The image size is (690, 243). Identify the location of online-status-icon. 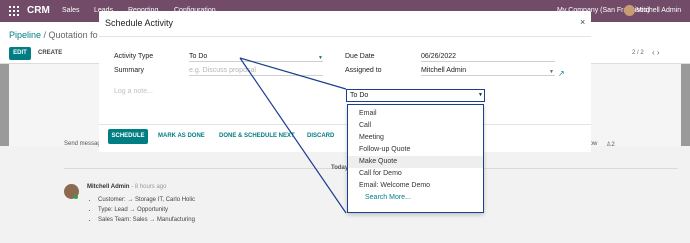
(76, 197).